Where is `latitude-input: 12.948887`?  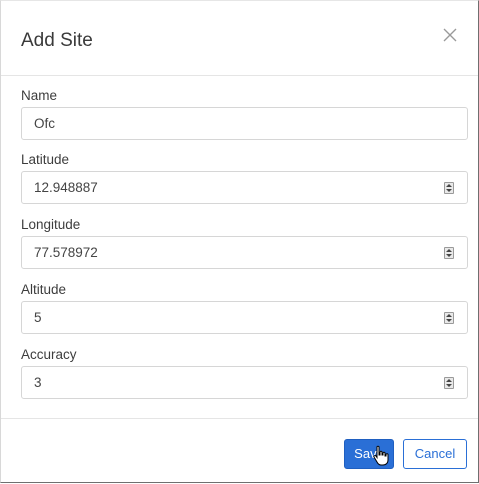 latitude-input: 12.948887 is located at coordinates (244, 187).